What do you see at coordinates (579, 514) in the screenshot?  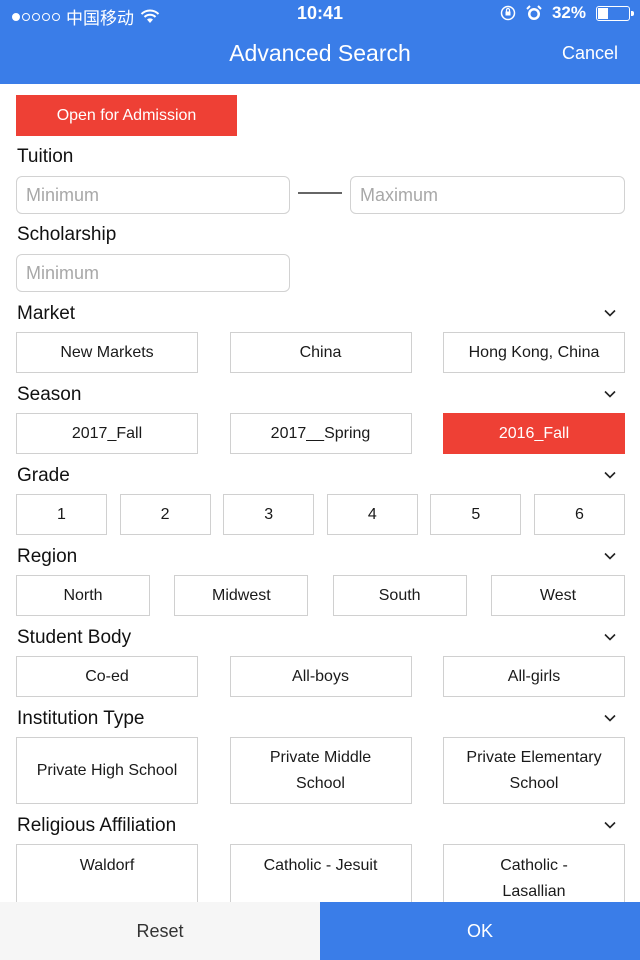 I see `grade-option-6: 6` at bounding box center [579, 514].